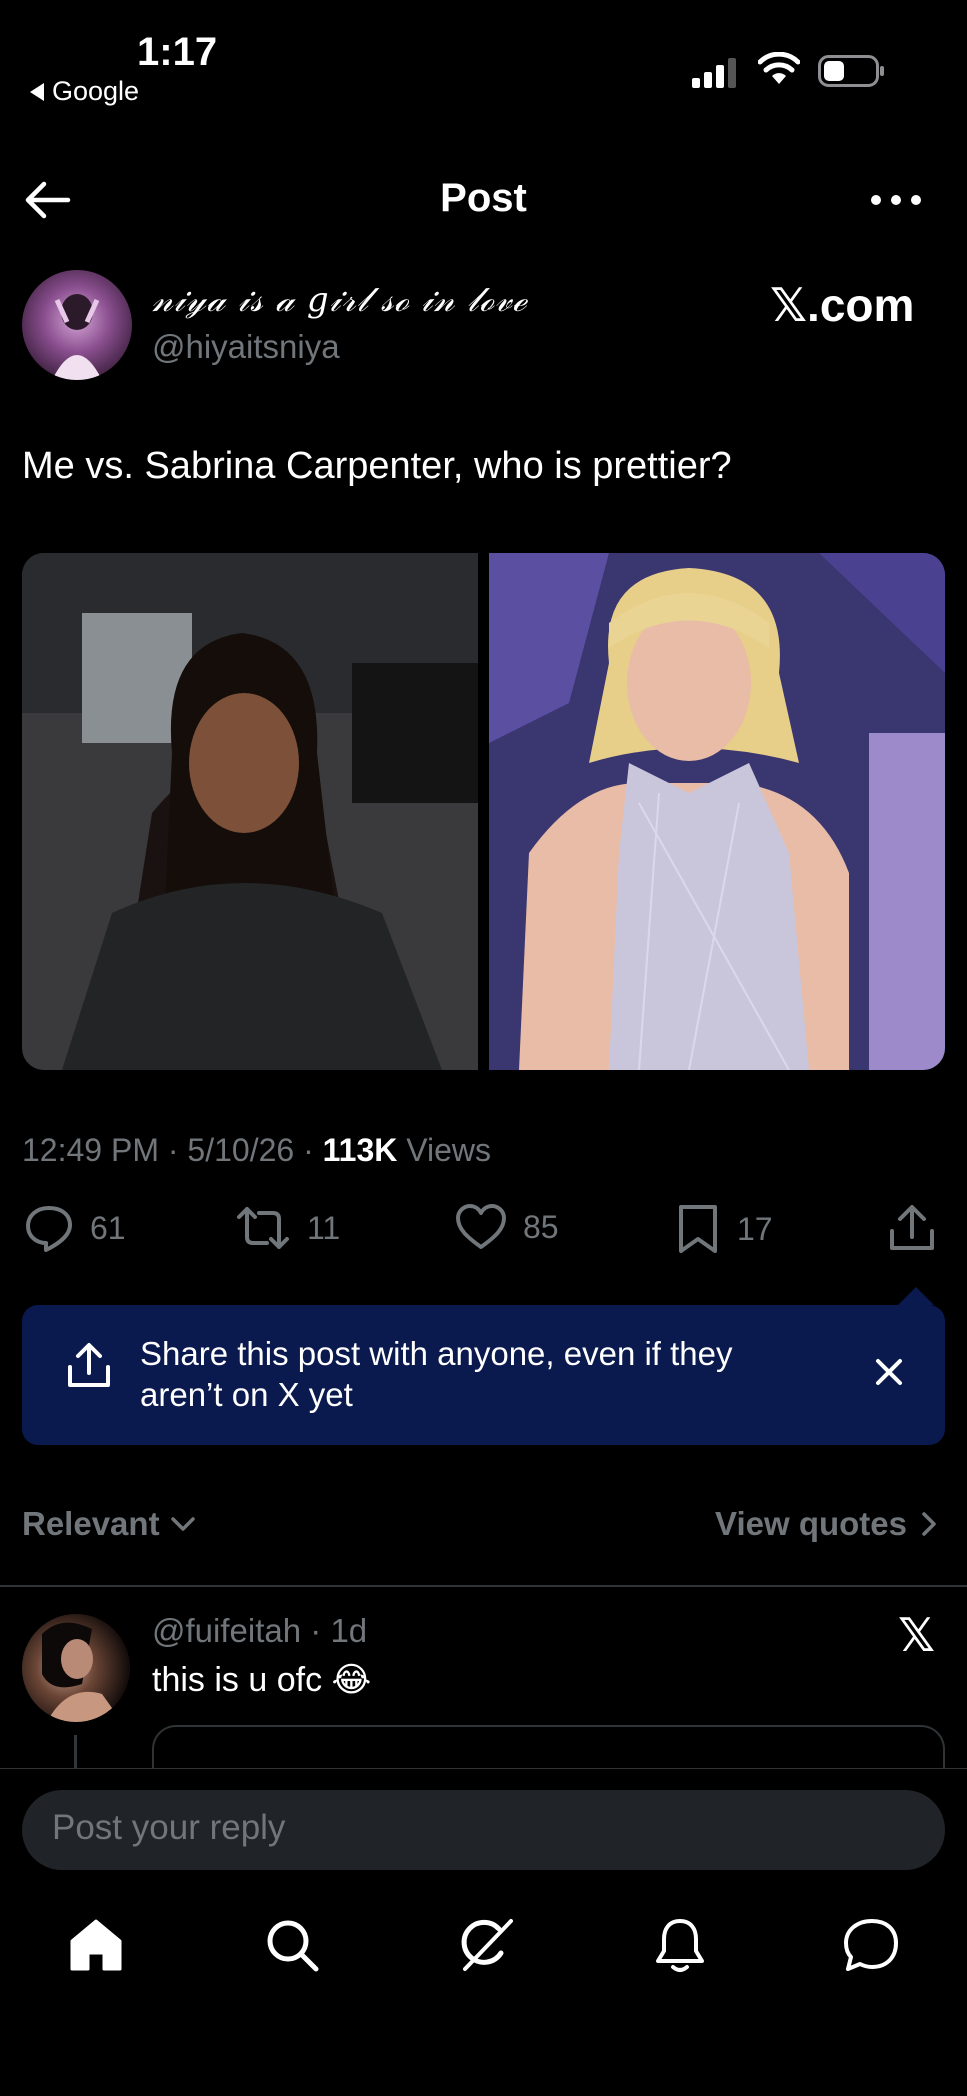 This screenshot has height=2096, width=967. What do you see at coordinates (37, 91) in the screenshot?
I see `back-triangle-icon` at bounding box center [37, 91].